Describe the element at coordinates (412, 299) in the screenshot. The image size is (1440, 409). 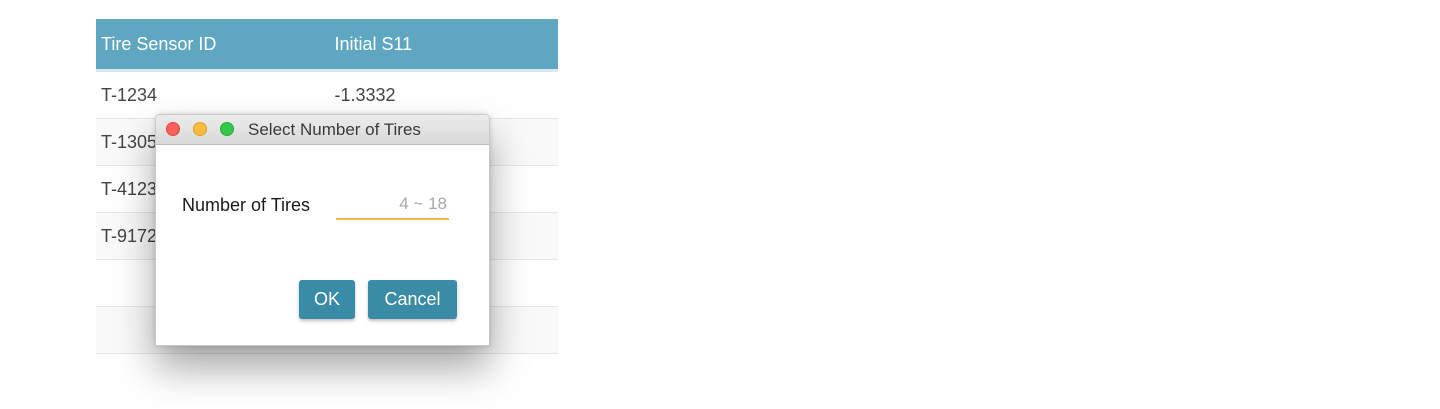
I see `cancel-button: Cancel` at that location.